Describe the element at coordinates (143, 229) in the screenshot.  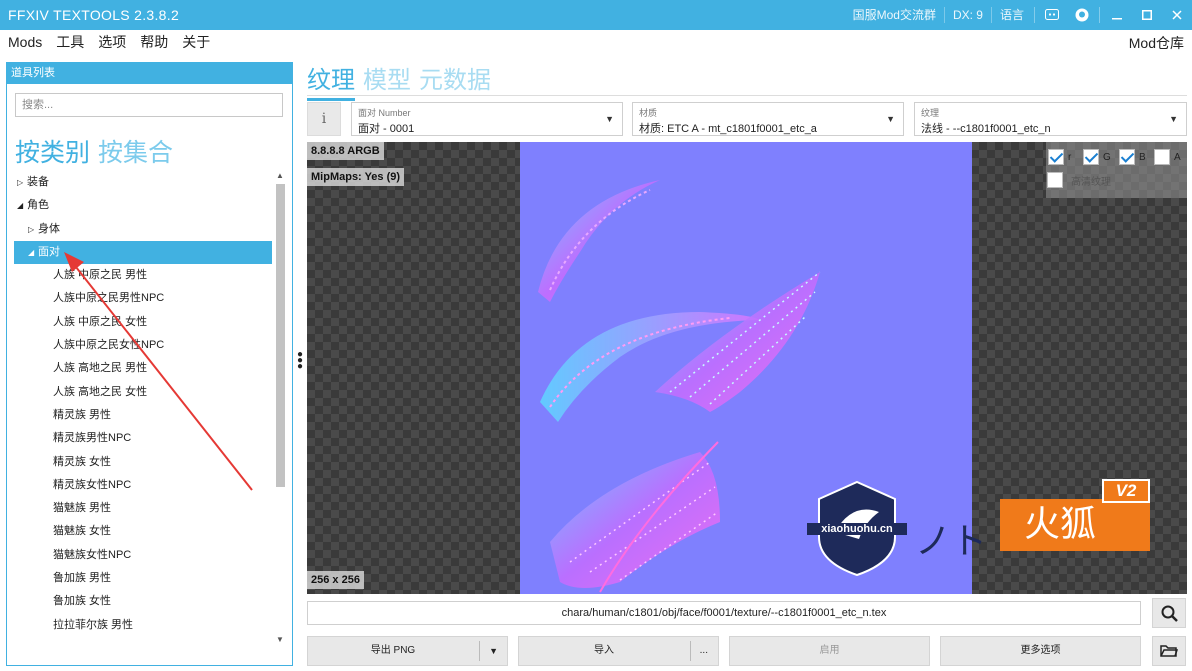
I see `tree-item-category: ▷ 身体` at that location.